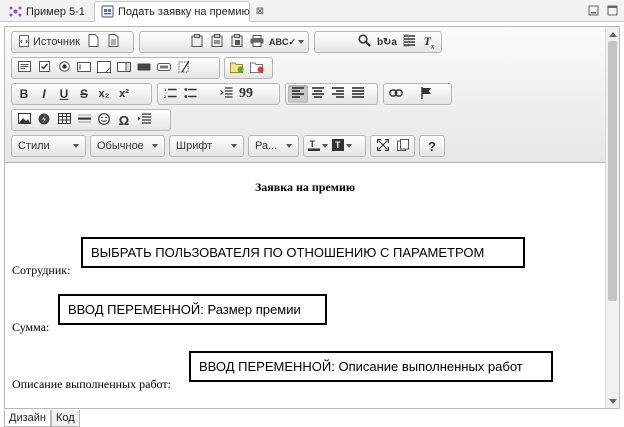 The width and height of the screenshot is (624, 427). I want to click on help-group: ?, so click(432, 146).